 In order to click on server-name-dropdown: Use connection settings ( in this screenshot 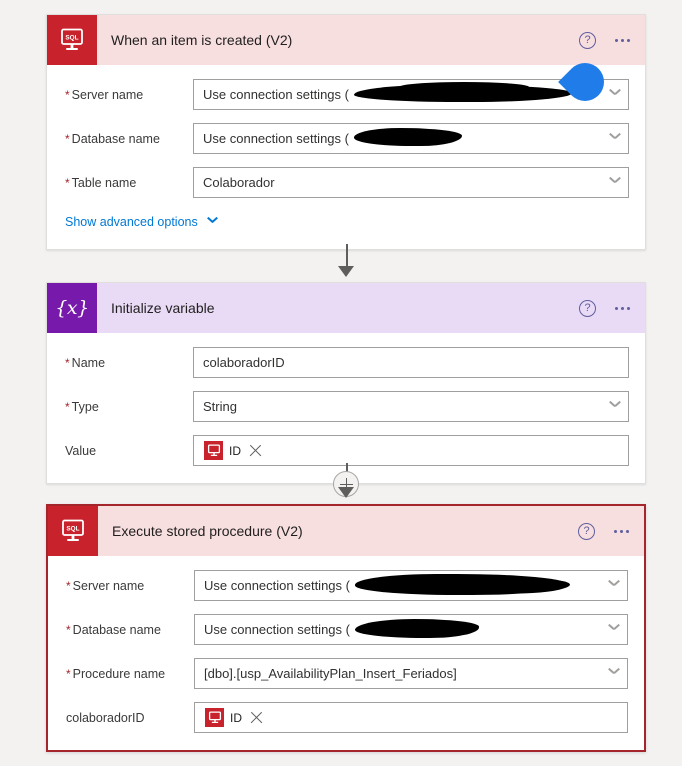, I will do `click(411, 585)`.